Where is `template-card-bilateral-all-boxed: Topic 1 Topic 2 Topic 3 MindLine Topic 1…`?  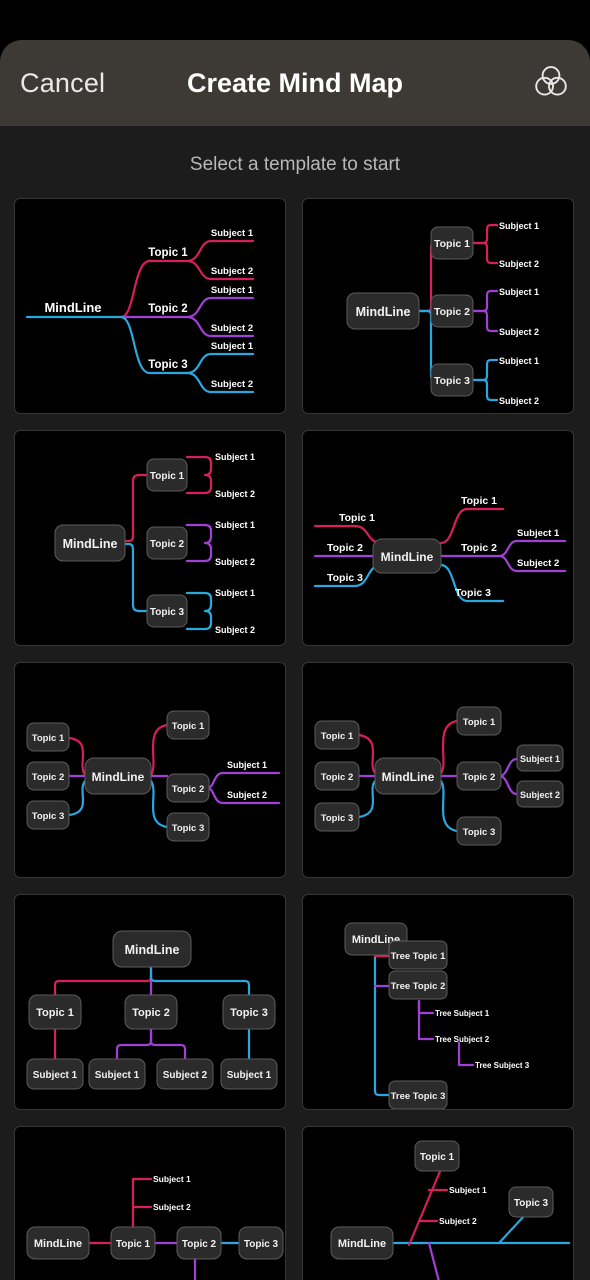 template-card-bilateral-all-boxed: Topic 1 Topic 2 Topic 3 MindLine Topic 1… is located at coordinates (438, 770).